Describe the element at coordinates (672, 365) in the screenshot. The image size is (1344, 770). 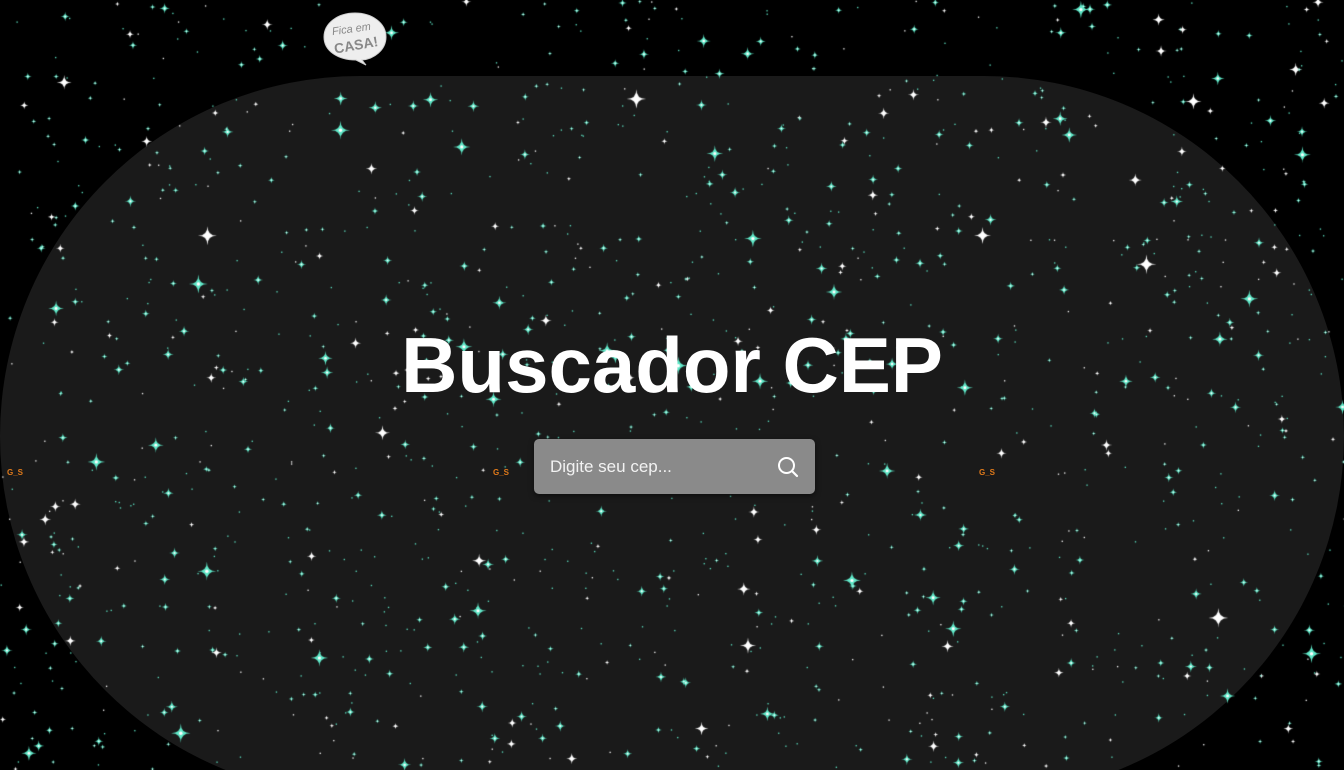
I see `page-title: Buscador CEP` at that location.